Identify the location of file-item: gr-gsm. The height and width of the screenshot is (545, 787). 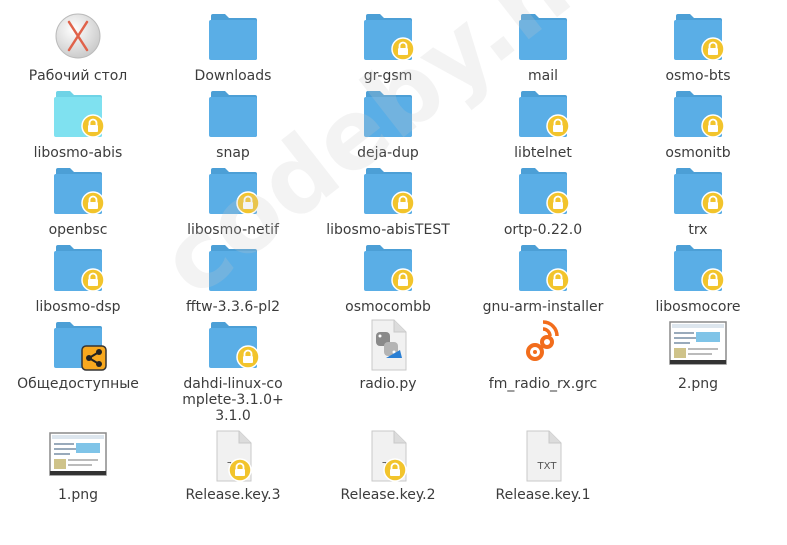
(388, 45).